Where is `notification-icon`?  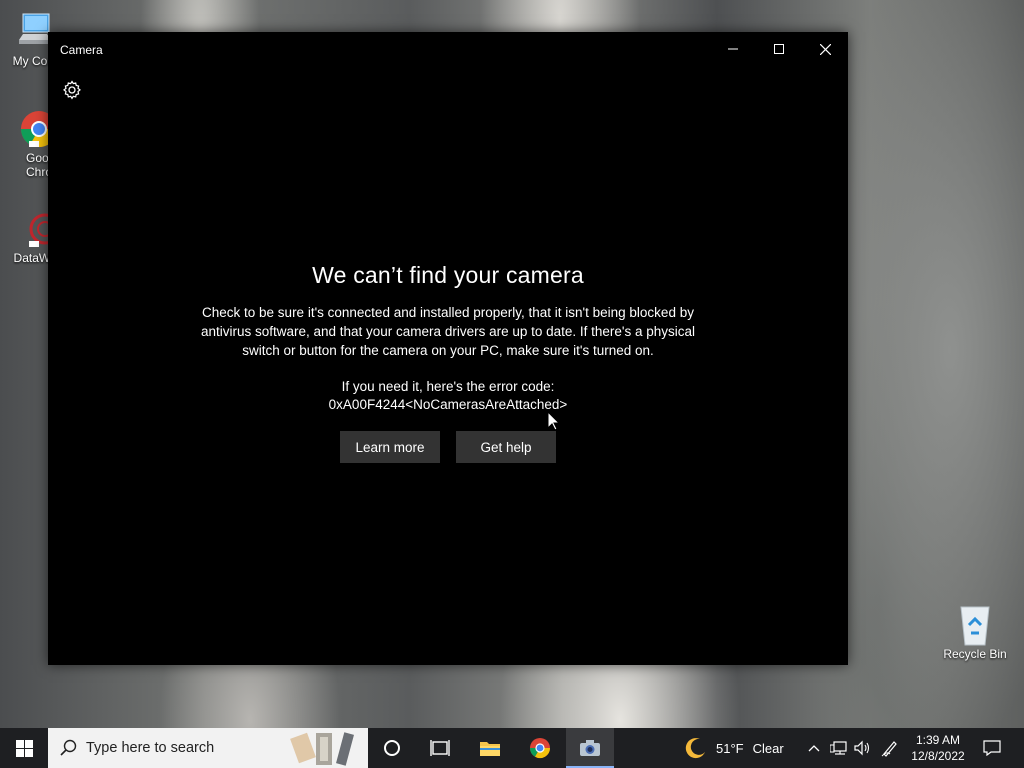
notification-icon is located at coordinates (992, 748).